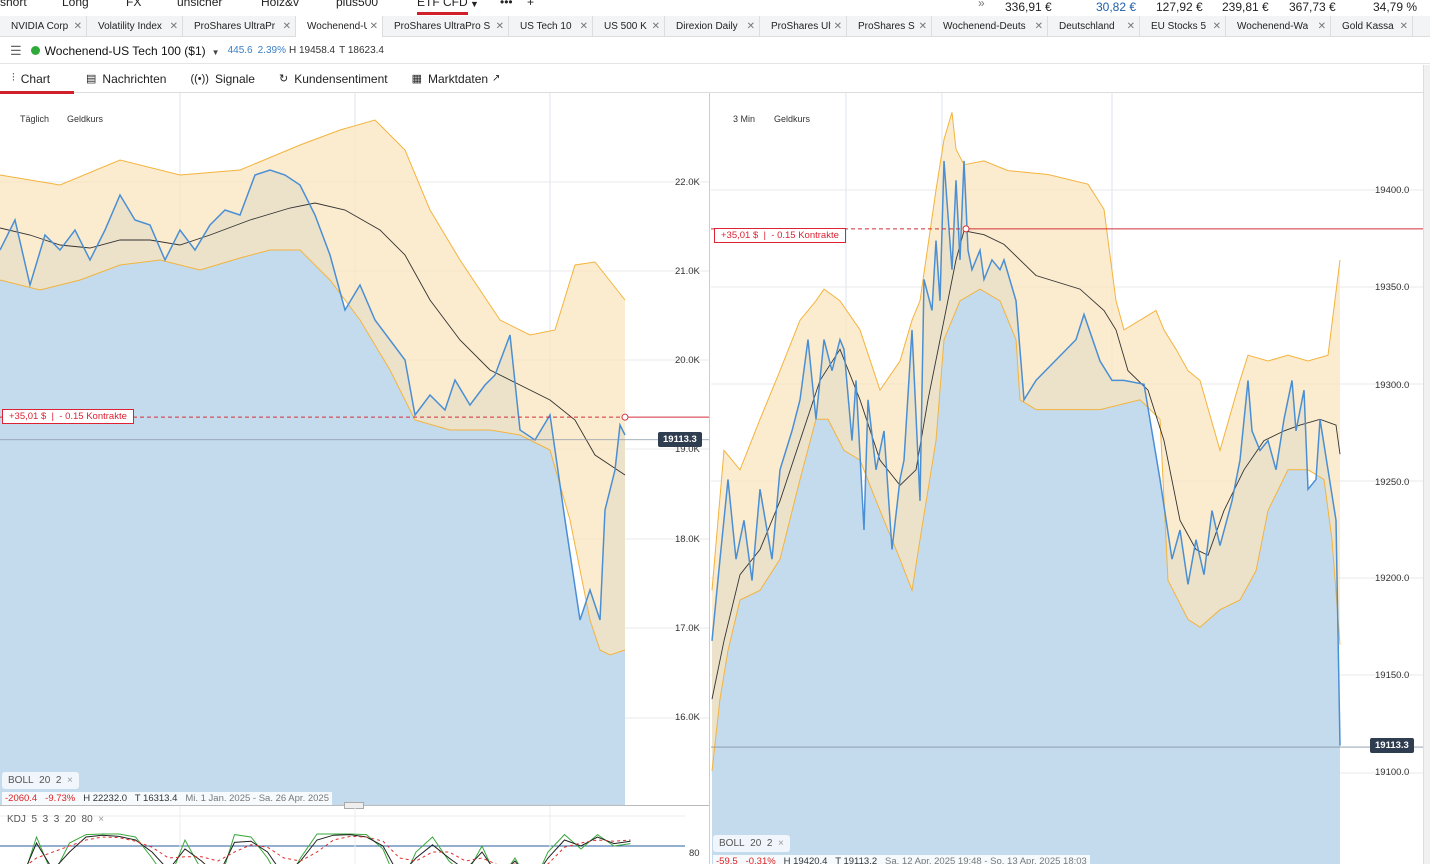 This screenshot has width=1430, height=864. Describe the element at coordinates (530, 4) in the screenshot. I see `add-list-button: +` at that location.